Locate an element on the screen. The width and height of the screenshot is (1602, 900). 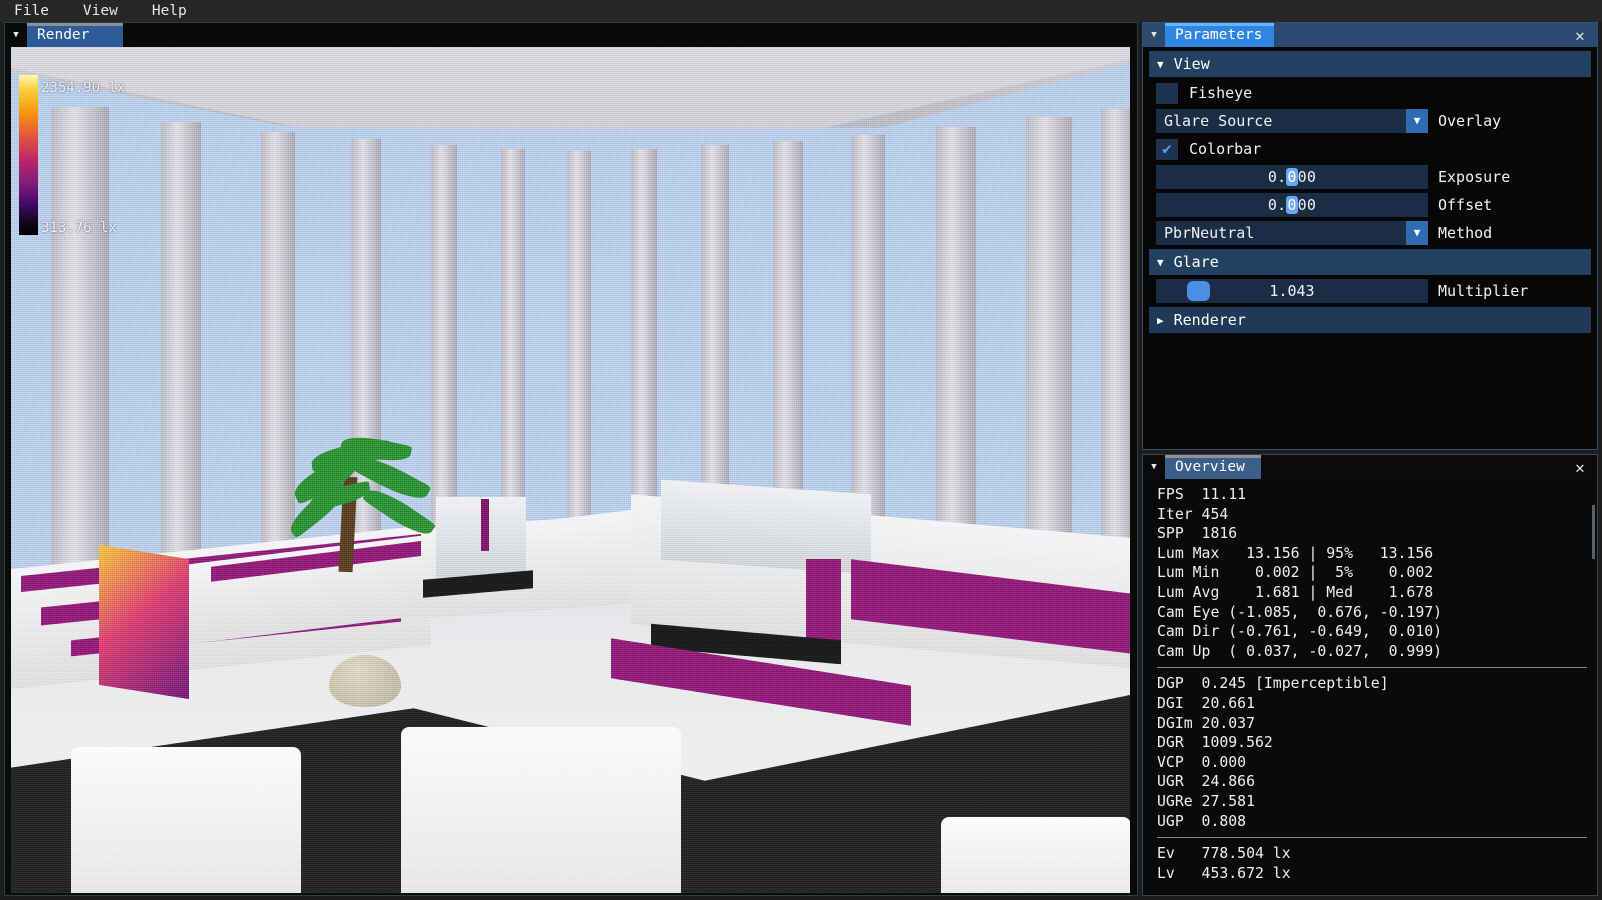
overview-line-cam-eye: Cam Eye (-1.085, 0.676, -0.197) is located at coordinates (1300, 612).